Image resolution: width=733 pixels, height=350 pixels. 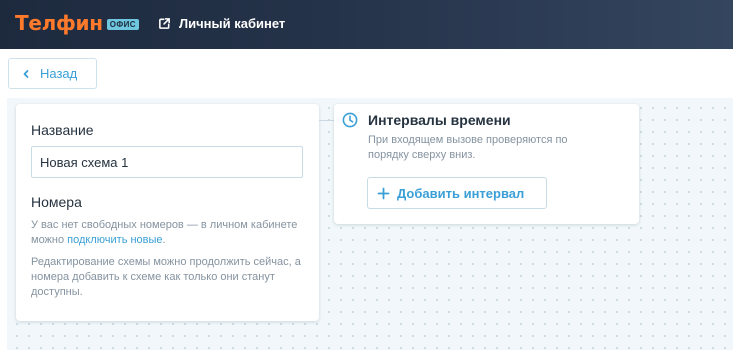 I want to click on logo-badge: ОФИС, so click(x=122, y=24).